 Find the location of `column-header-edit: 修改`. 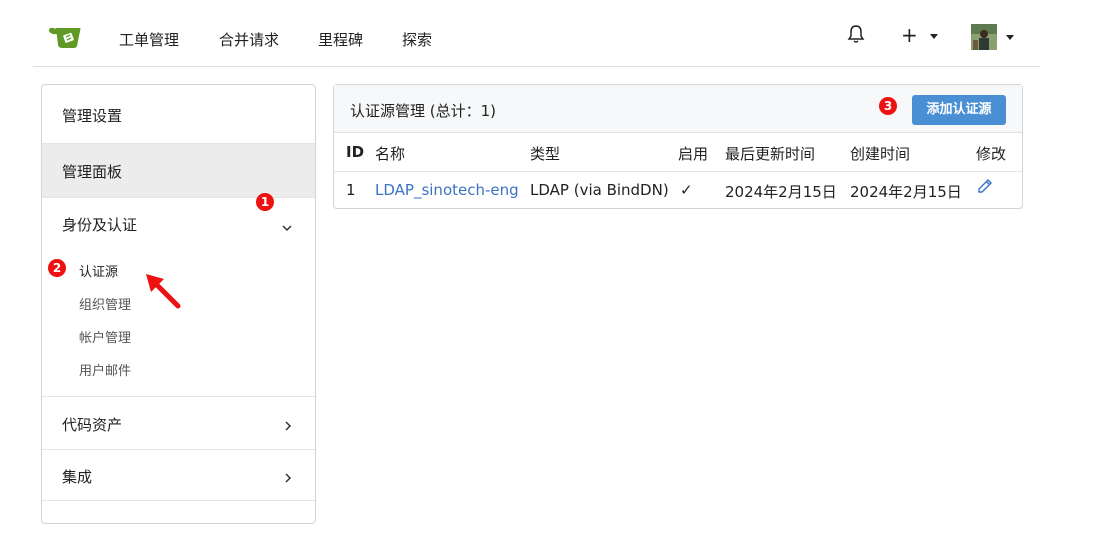

column-header-edit: 修改 is located at coordinates (991, 154).